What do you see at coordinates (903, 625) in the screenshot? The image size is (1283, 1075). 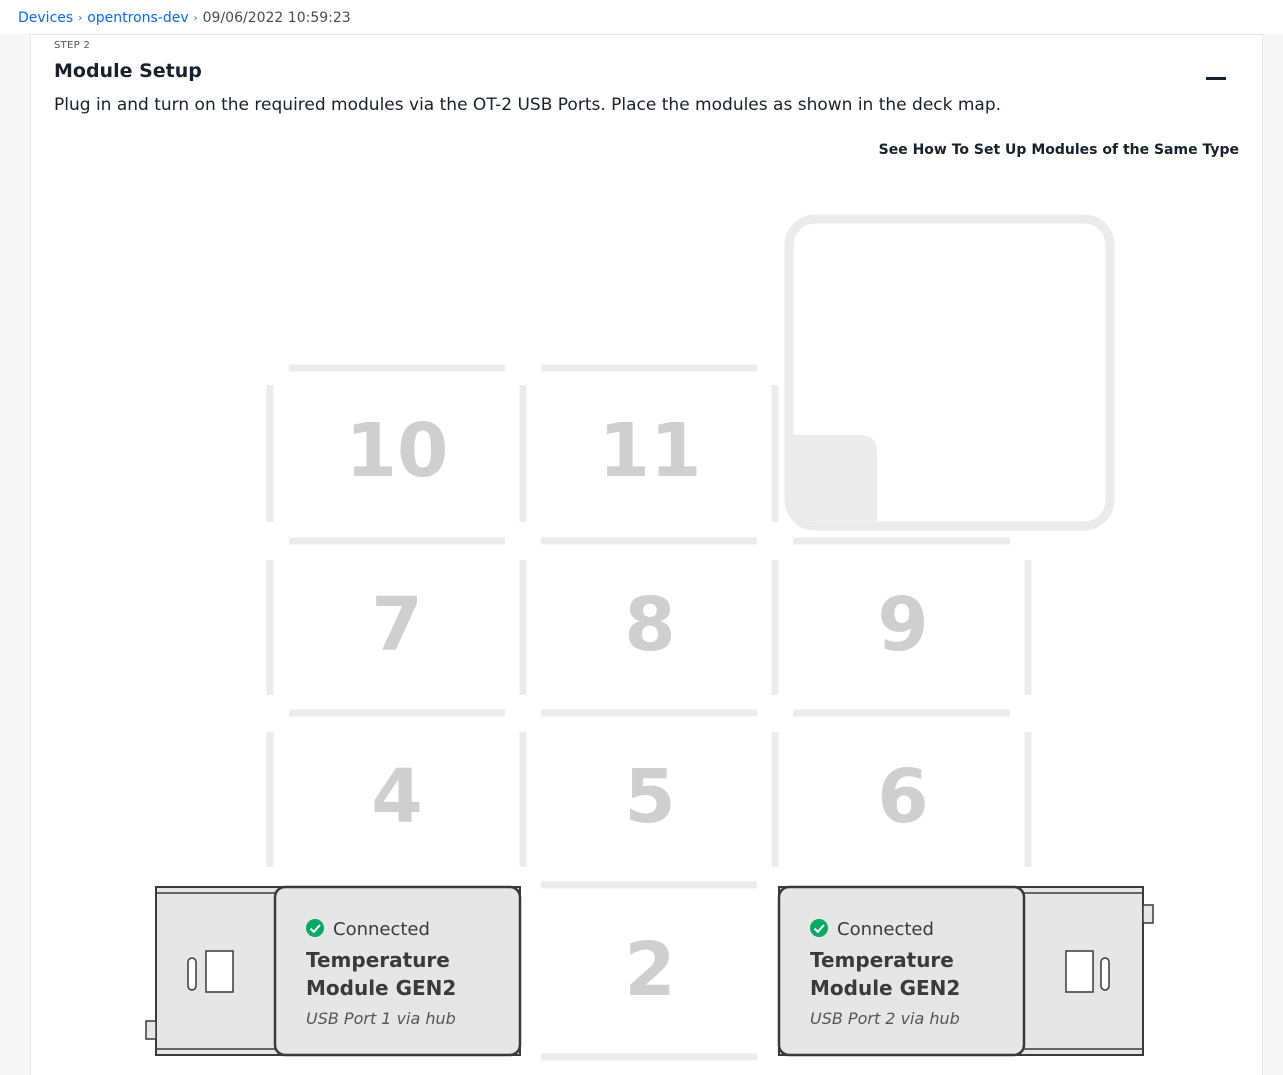 I see `deck-slot-9-label: 9` at bounding box center [903, 625].